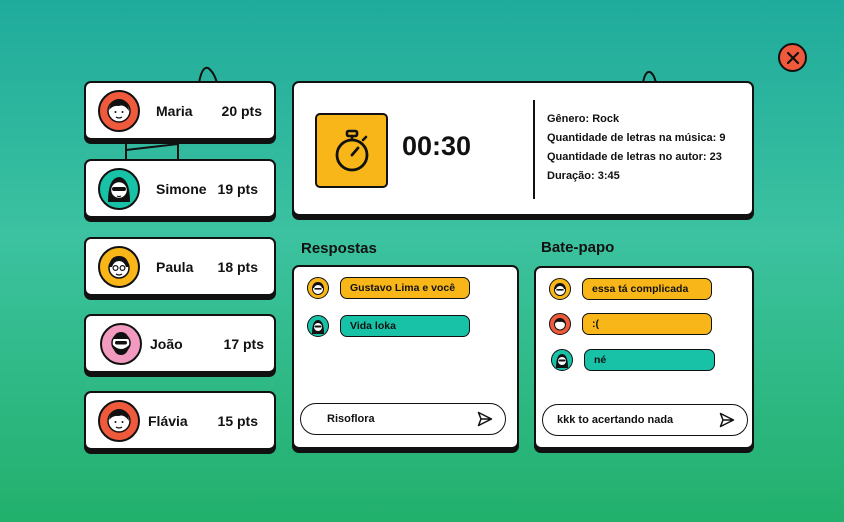 Image resolution: width=844 pixels, height=522 pixels. I want to click on player-points: 19 pts, so click(237, 189).